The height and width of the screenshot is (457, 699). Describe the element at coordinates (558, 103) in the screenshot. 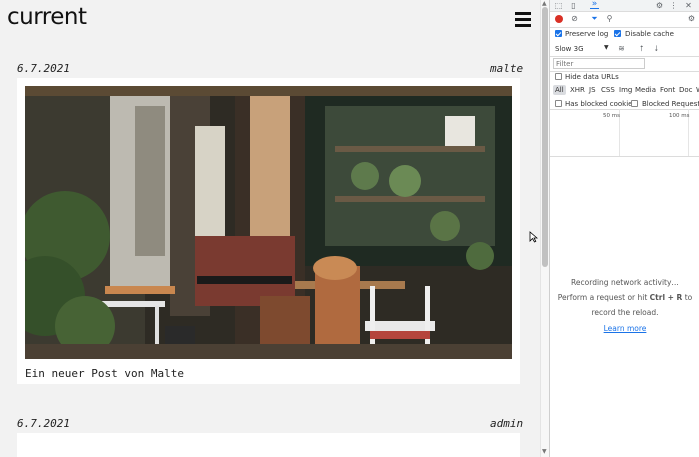

I see `has-blocked-cookies-checkbox` at that location.